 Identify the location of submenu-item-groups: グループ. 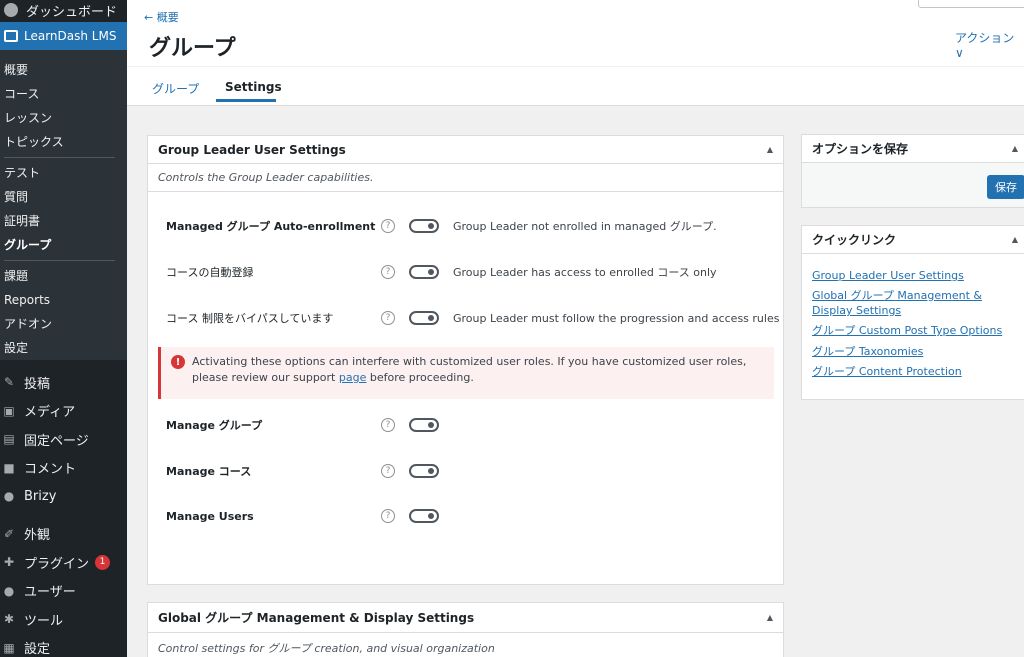
(63, 245).